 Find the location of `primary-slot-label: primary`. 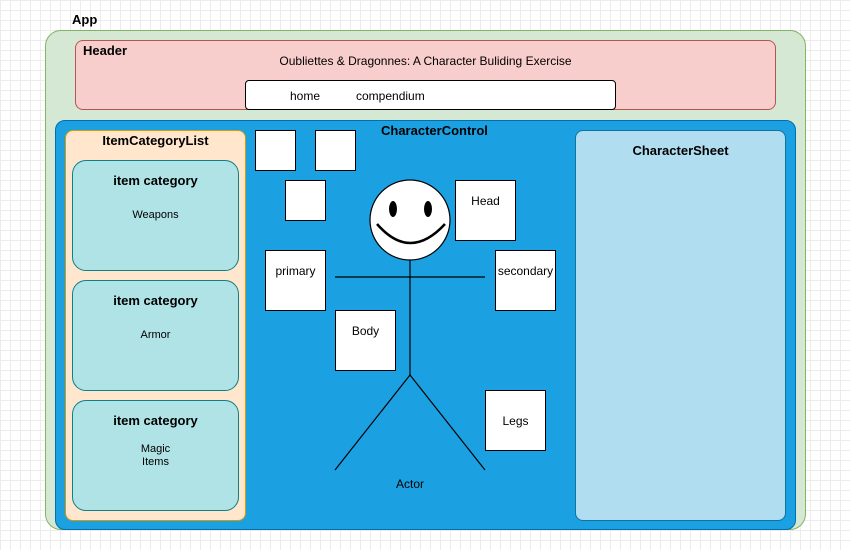

primary-slot-label: primary is located at coordinates (295, 271).